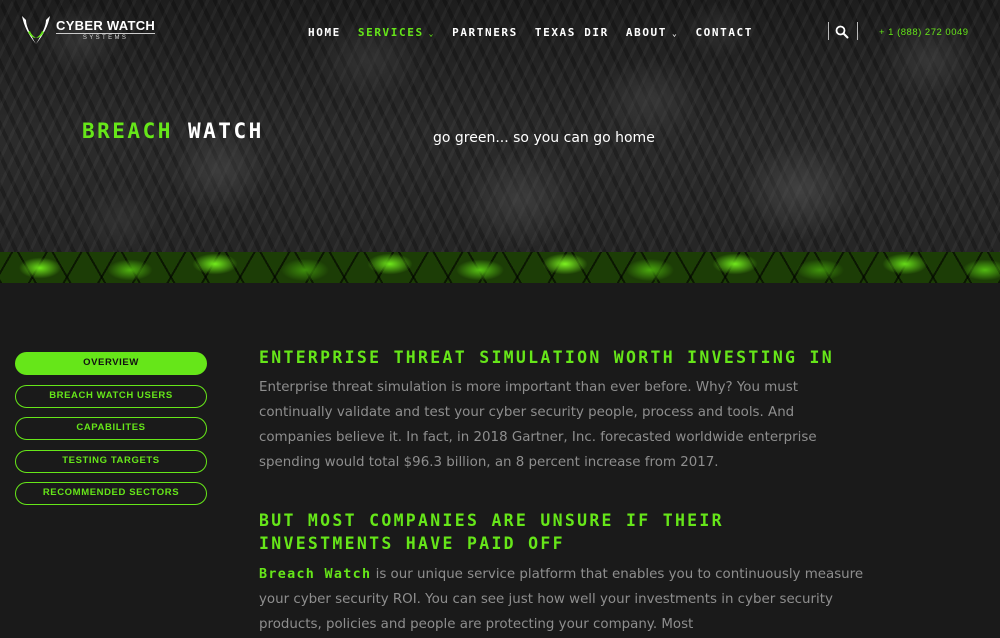  I want to click on nav-partners-label: PARTNERS, so click(485, 32).